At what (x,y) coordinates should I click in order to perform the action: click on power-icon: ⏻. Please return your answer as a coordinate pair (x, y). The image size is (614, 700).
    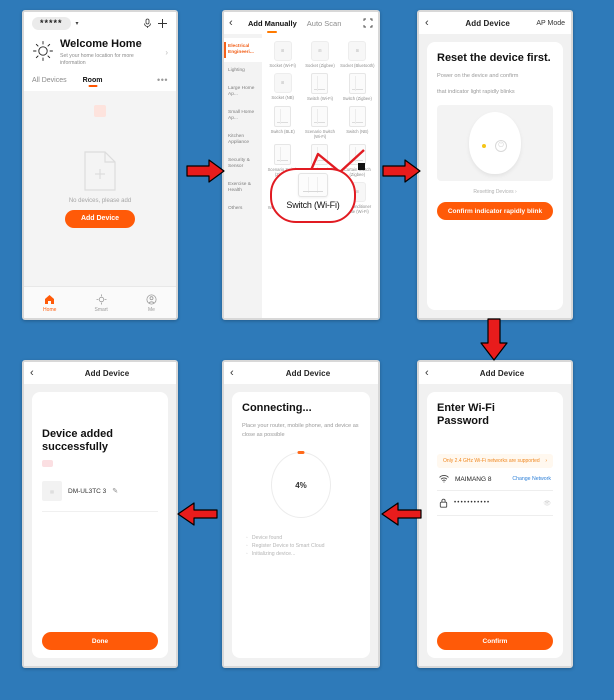
    Looking at the image, I should click on (501, 146).